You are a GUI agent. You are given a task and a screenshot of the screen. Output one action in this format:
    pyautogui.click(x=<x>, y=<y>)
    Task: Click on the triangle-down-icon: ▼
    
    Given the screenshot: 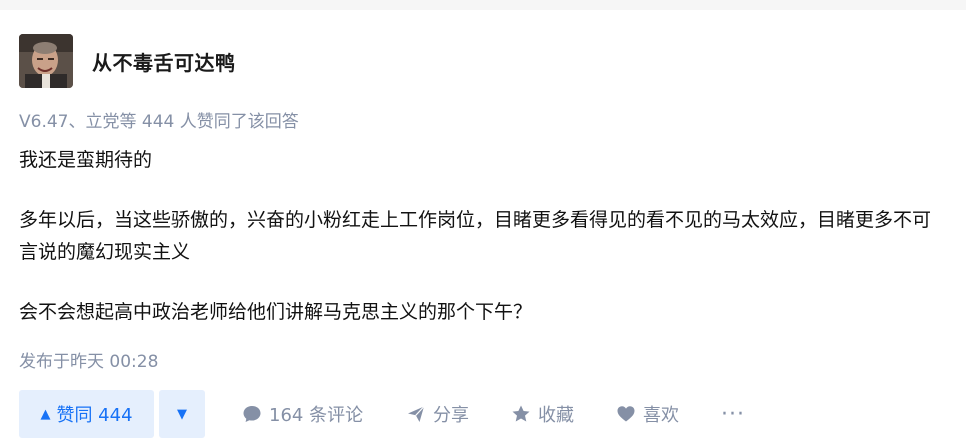 What is the action you would take?
    pyautogui.click(x=182, y=414)
    